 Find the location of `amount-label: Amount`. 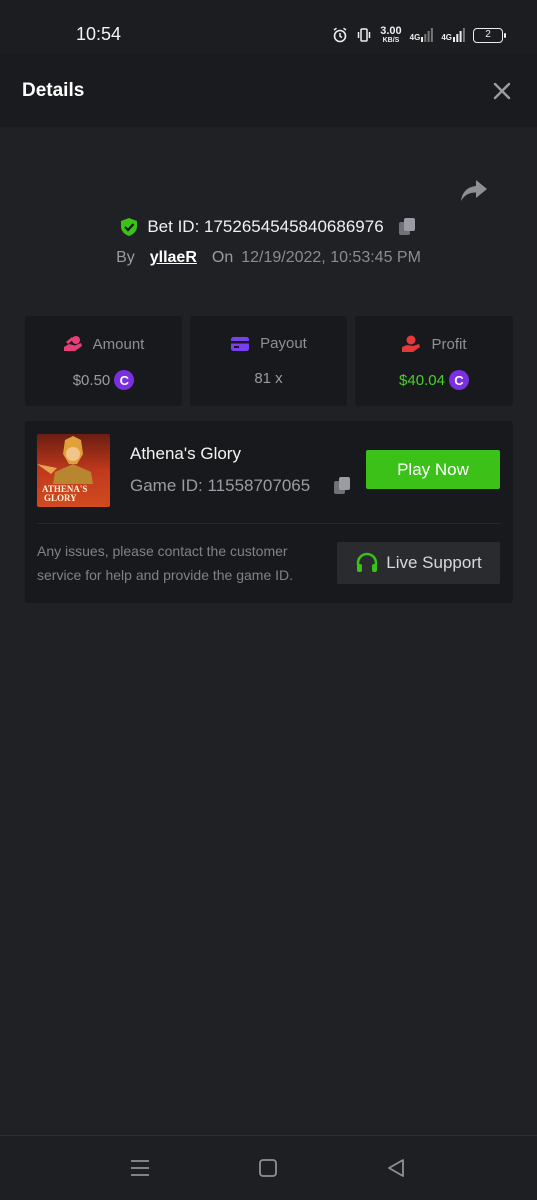

amount-label: Amount is located at coordinates (118, 344).